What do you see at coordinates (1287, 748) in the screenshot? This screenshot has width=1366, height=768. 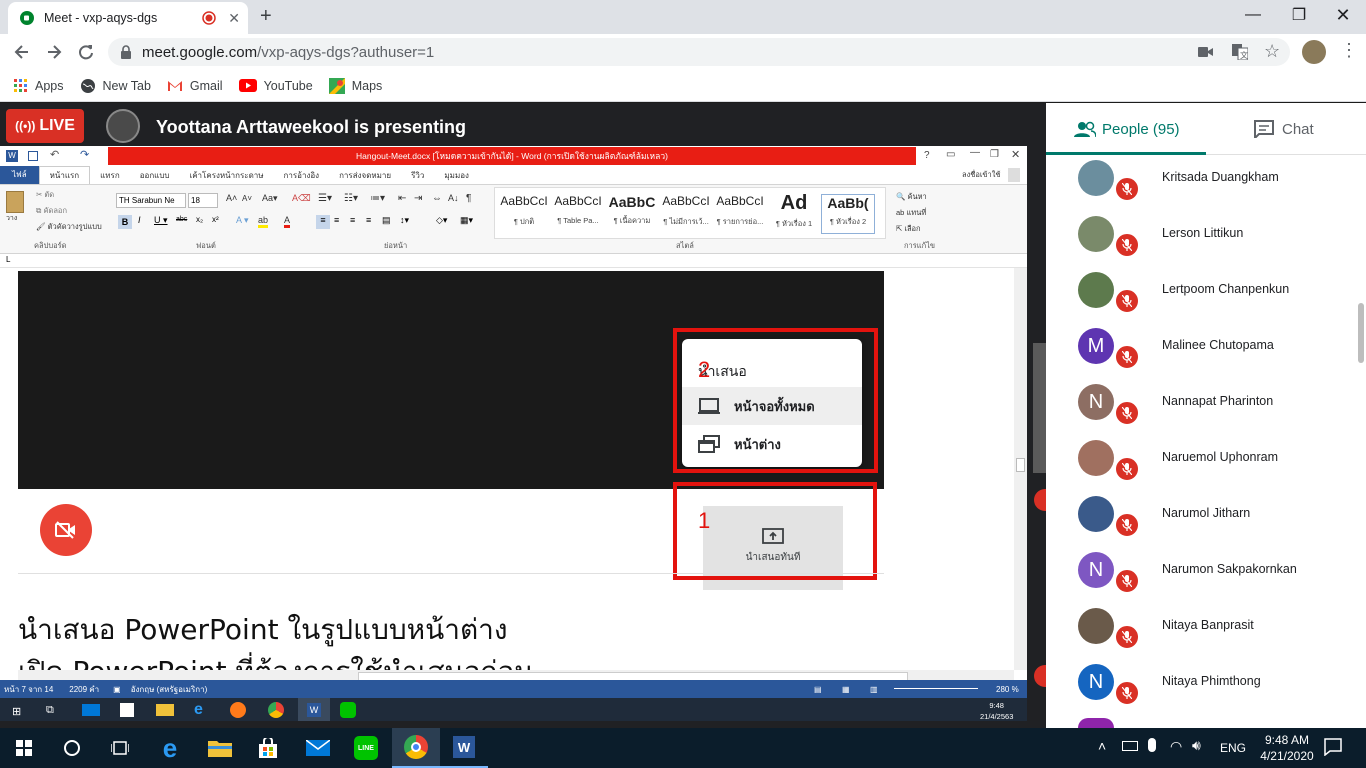 I see `taskbar-clock: 9:48 AM 4/21/2020` at bounding box center [1287, 748].